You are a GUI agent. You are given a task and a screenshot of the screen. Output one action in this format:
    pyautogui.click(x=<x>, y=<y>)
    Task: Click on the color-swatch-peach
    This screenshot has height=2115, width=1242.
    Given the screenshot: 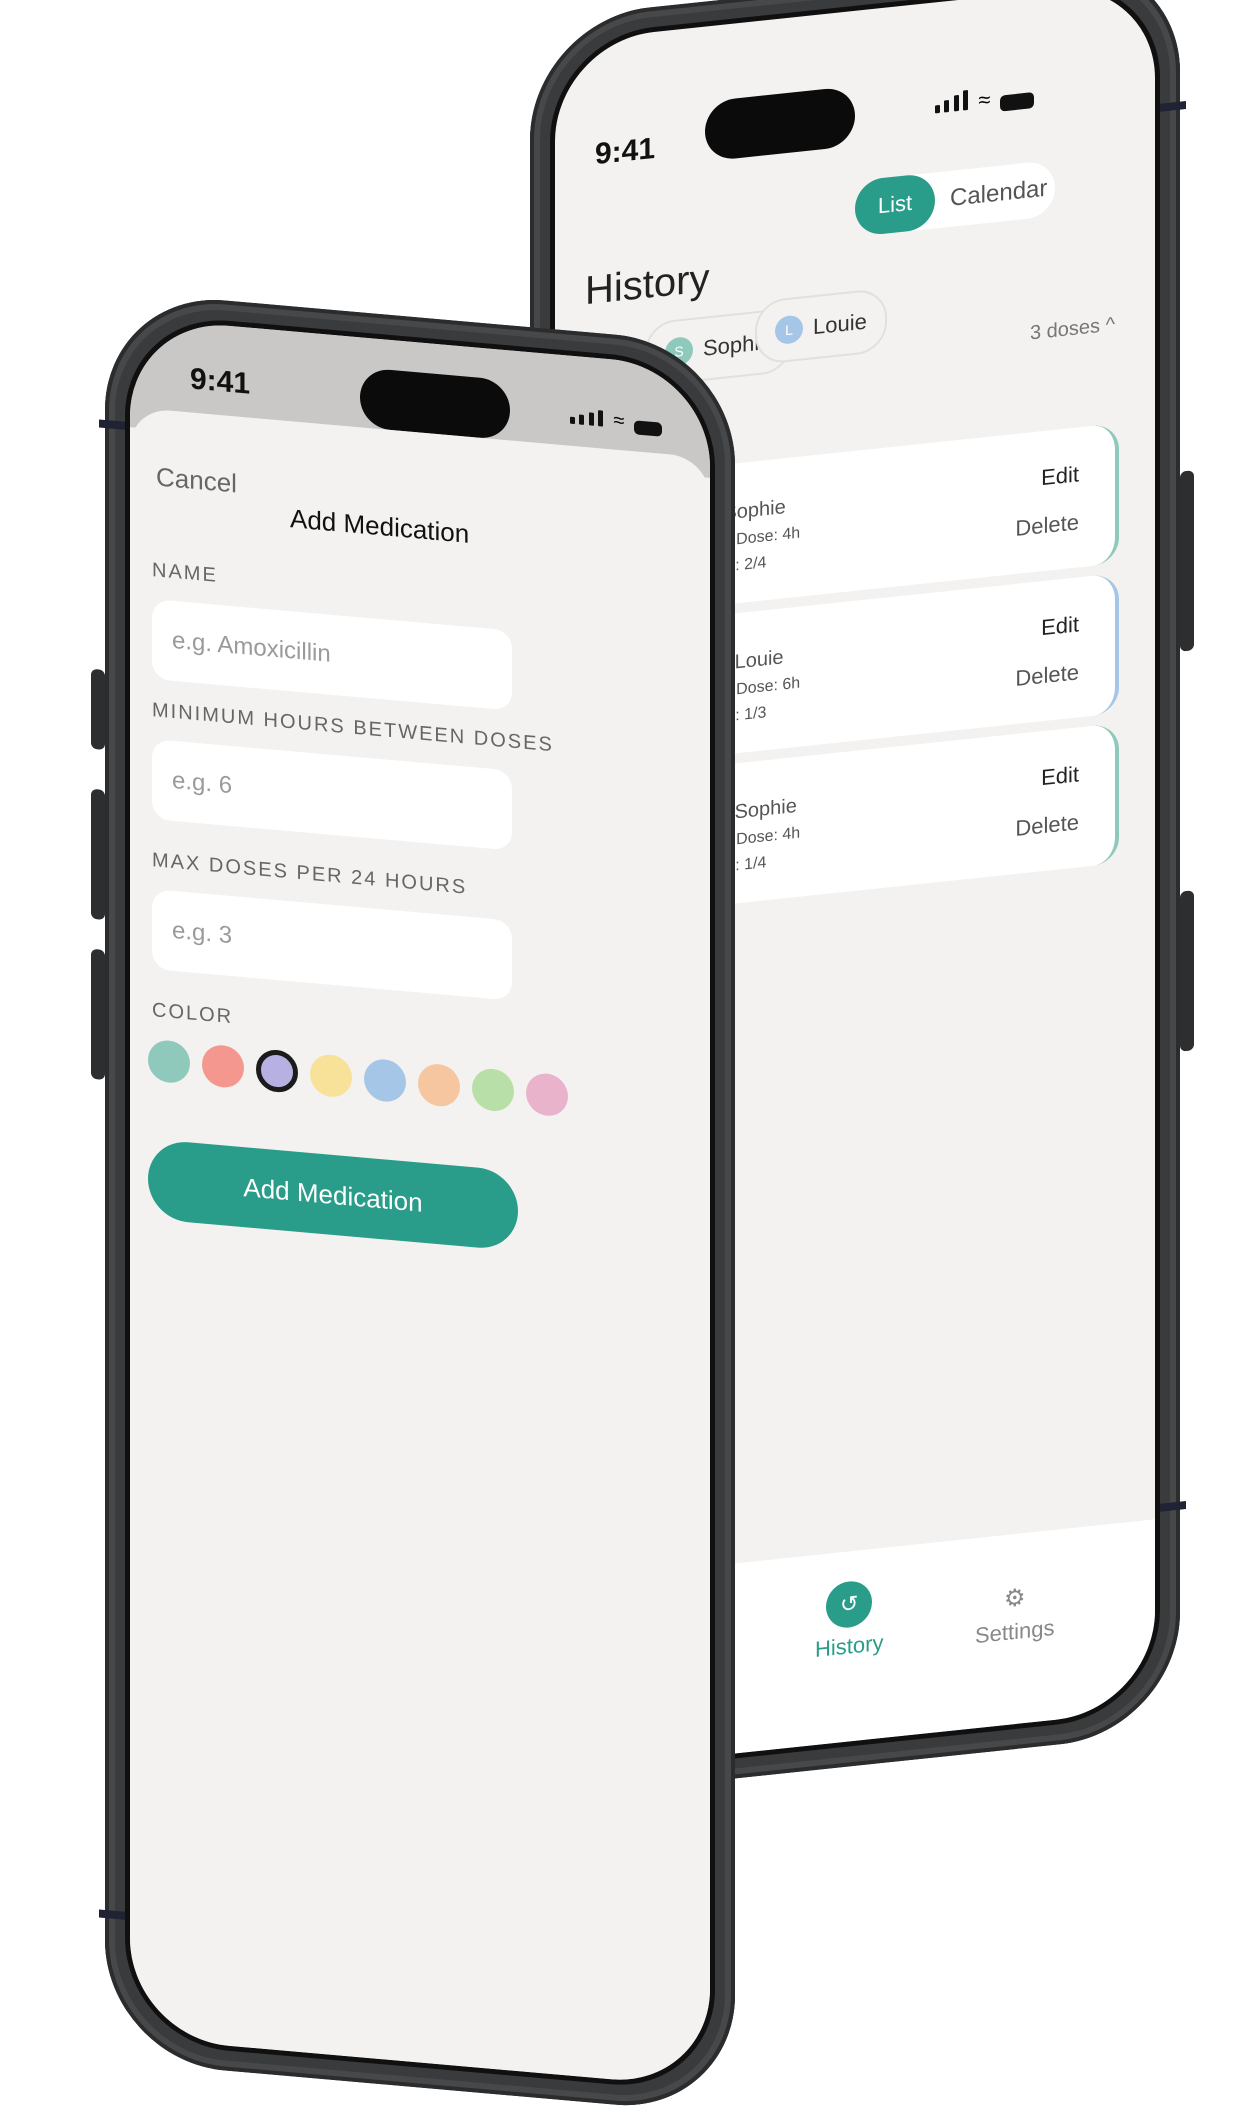 What is the action you would take?
    pyautogui.click(x=439, y=1085)
    